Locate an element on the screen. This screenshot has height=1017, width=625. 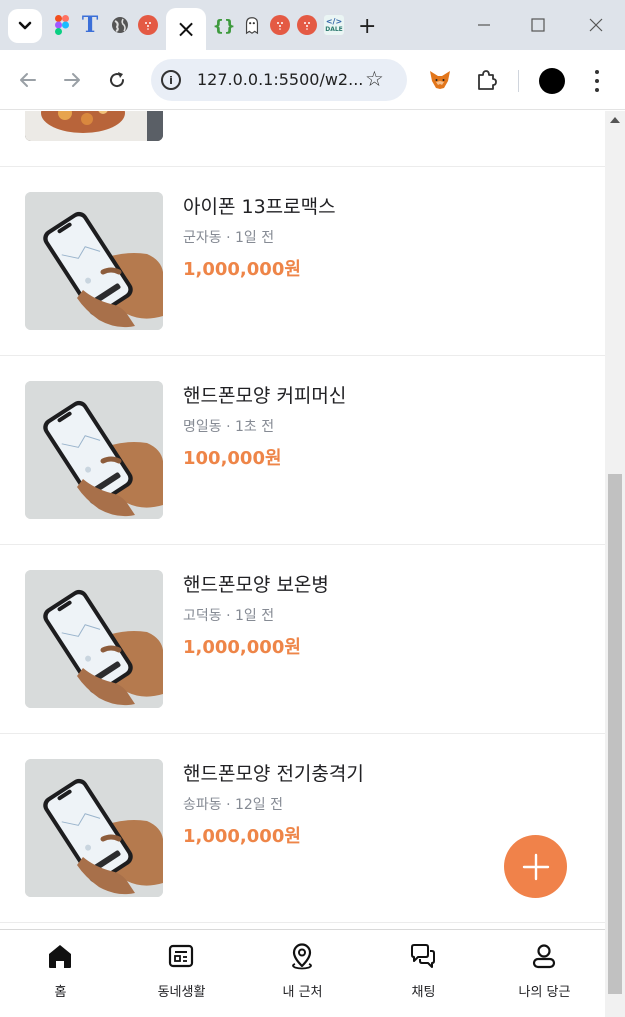
address-bar: i 127.0.0.1:5500/w2... ☆ is located at coordinates (279, 80).